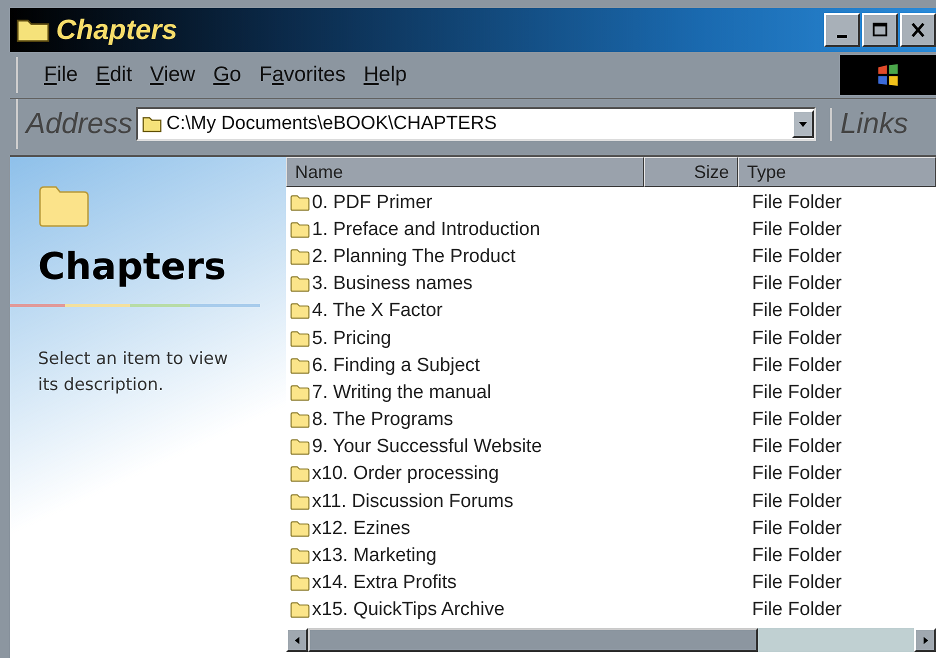 Image resolution: width=936 pixels, height=658 pixels. I want to click on right-arrow-icon, so click(925, 640).